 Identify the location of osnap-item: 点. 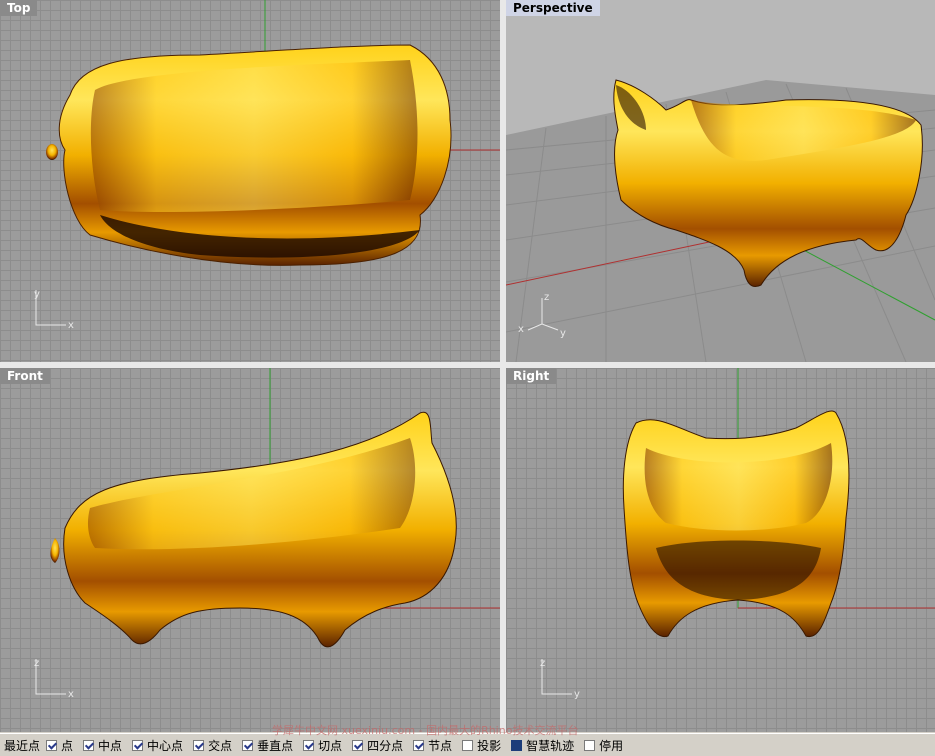
(59, 745).